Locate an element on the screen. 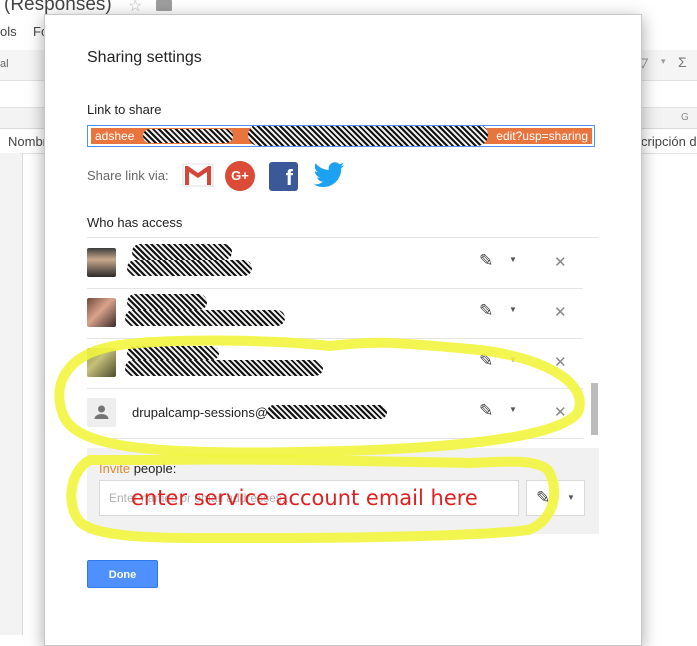 The height and width of the screenshot is (646, 697). header-cell-name: Nombr is located at coordinates (27, 141).